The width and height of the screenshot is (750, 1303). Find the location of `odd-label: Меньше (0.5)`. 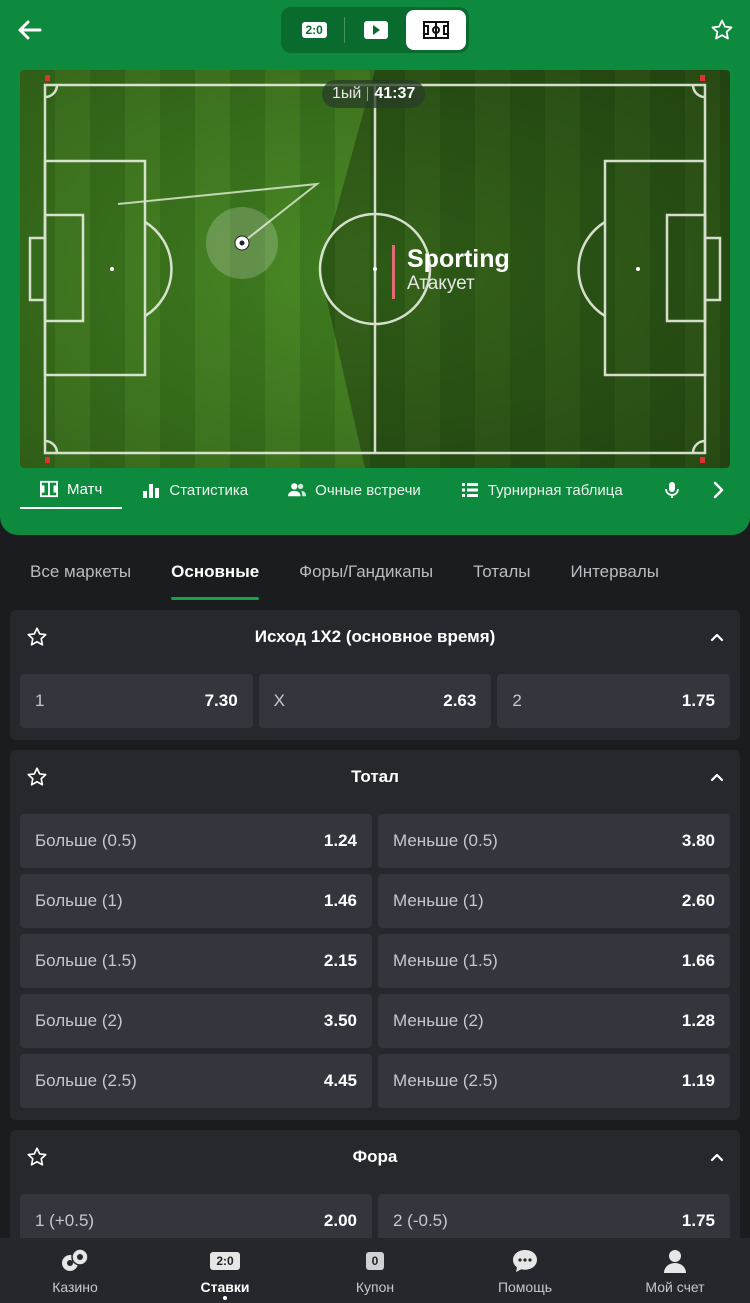

odd-label: Меньше (0.5) is located at coordinates (445, 840).